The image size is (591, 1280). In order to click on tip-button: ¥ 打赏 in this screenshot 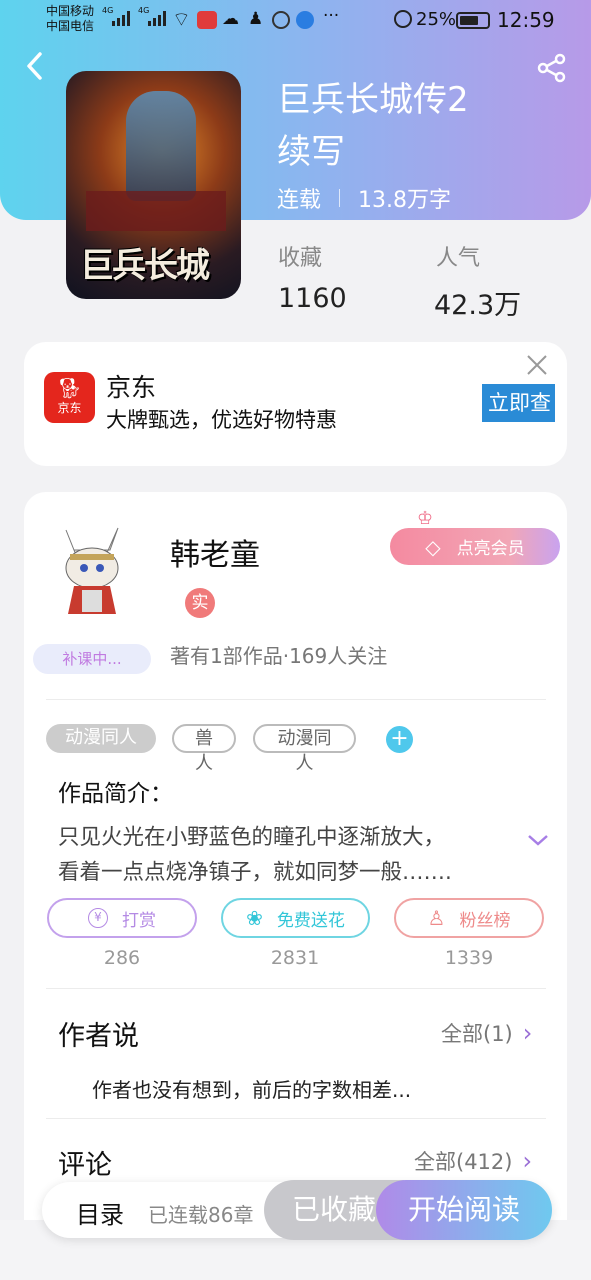, I will do `click(122, 918)`.